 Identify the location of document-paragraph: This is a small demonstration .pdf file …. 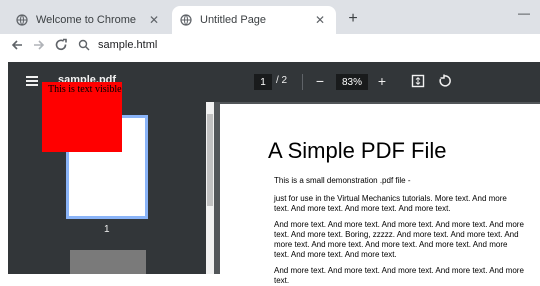
(342, 180).